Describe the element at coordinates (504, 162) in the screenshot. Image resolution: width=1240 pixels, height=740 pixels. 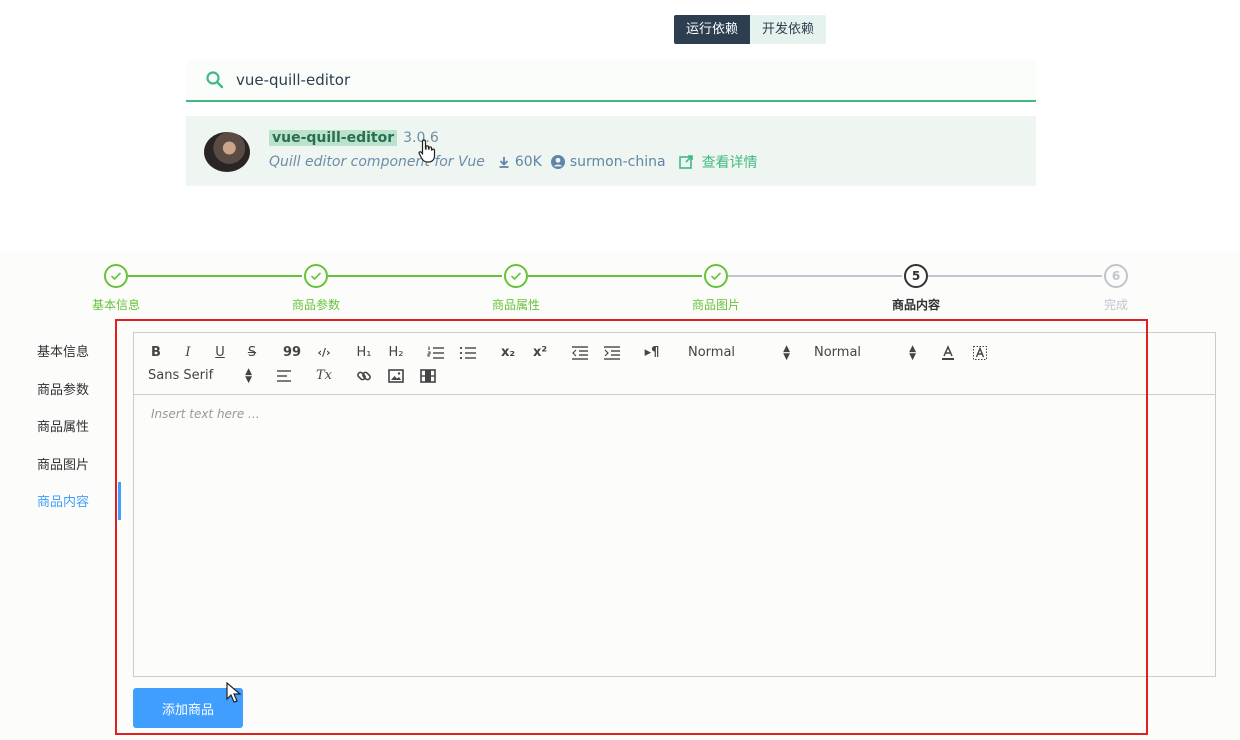
I see `download-icon` at that location.